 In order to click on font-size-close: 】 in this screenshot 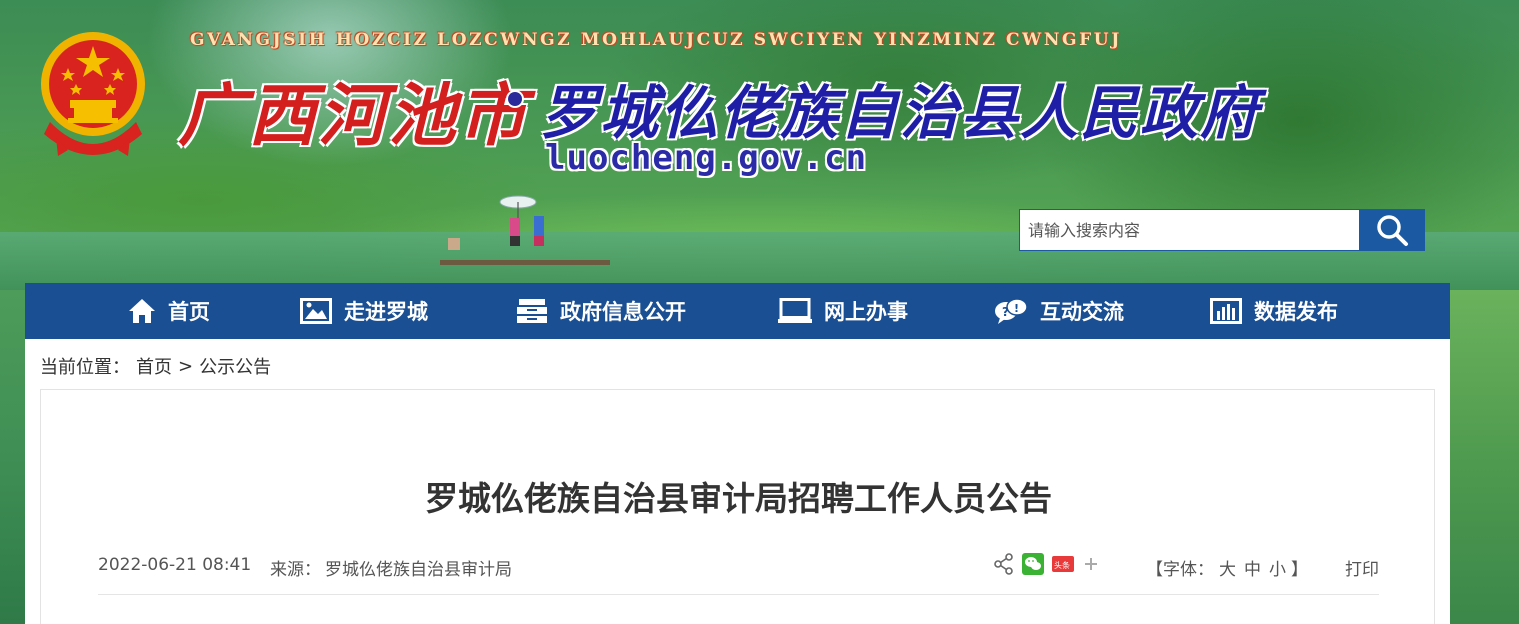, I will do `click(1299, 570)`.